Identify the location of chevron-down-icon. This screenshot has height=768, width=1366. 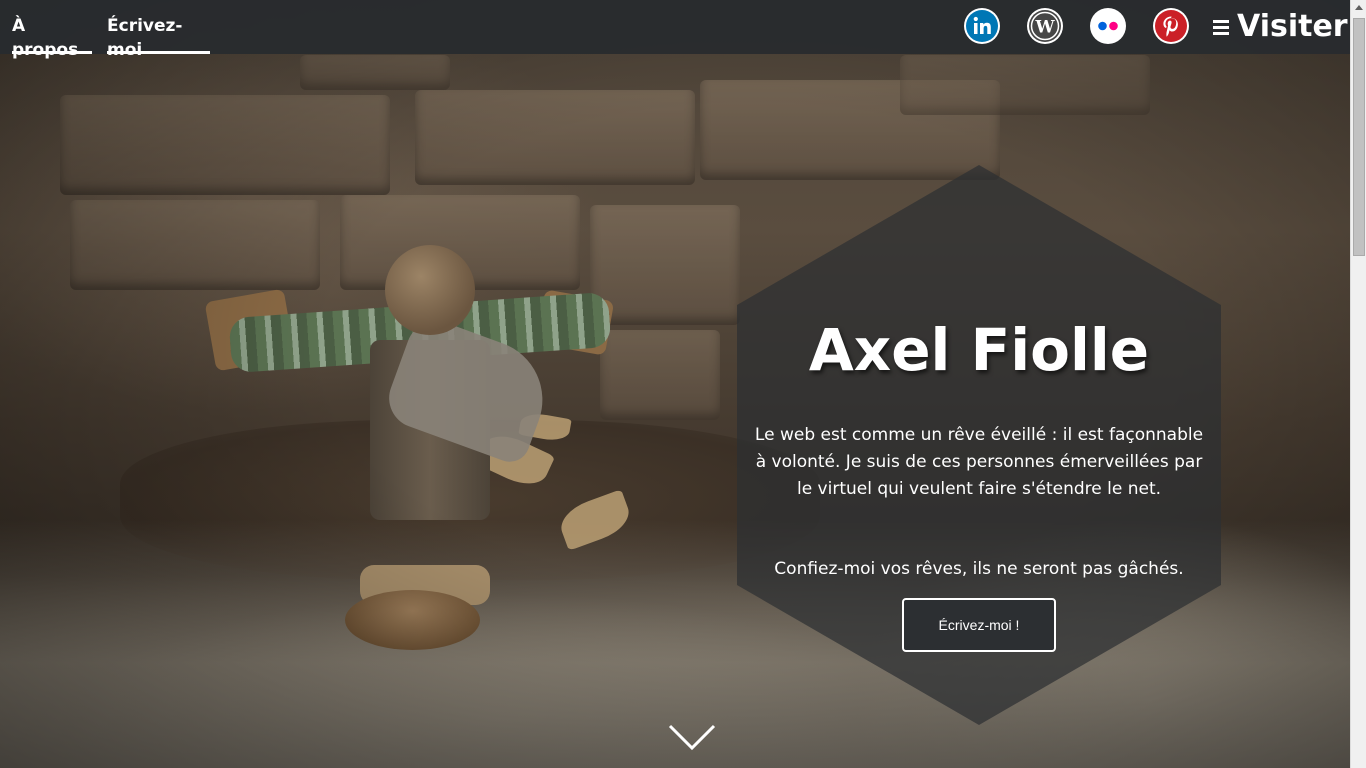
(692, 737).